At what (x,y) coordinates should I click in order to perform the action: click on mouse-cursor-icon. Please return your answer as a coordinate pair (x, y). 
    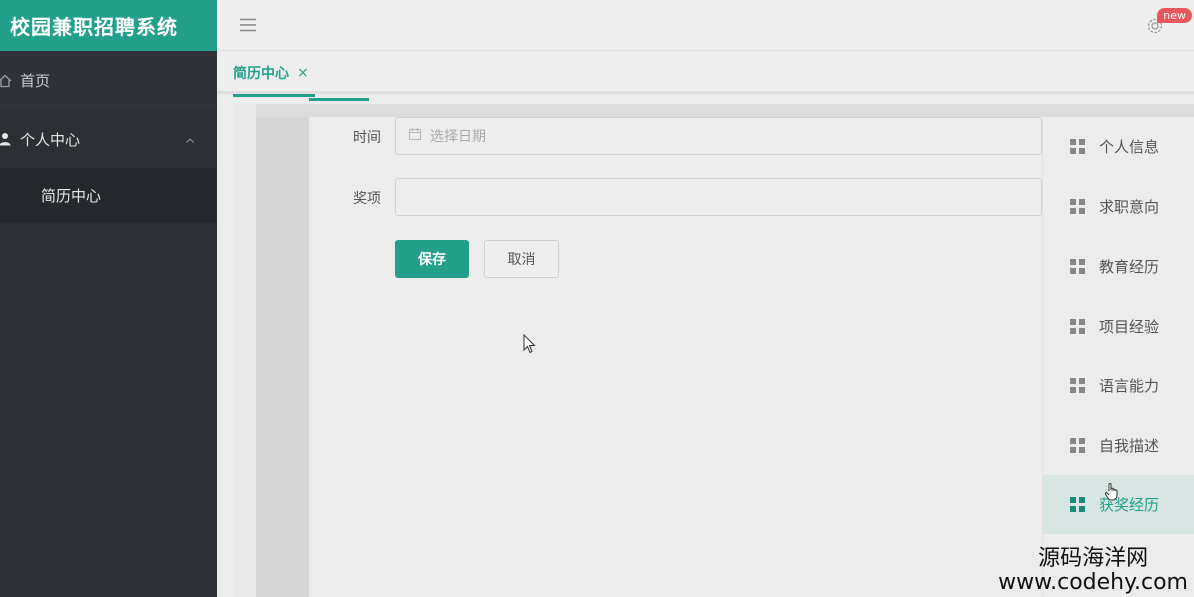
    Looking at the image, I should click on (530, 345).